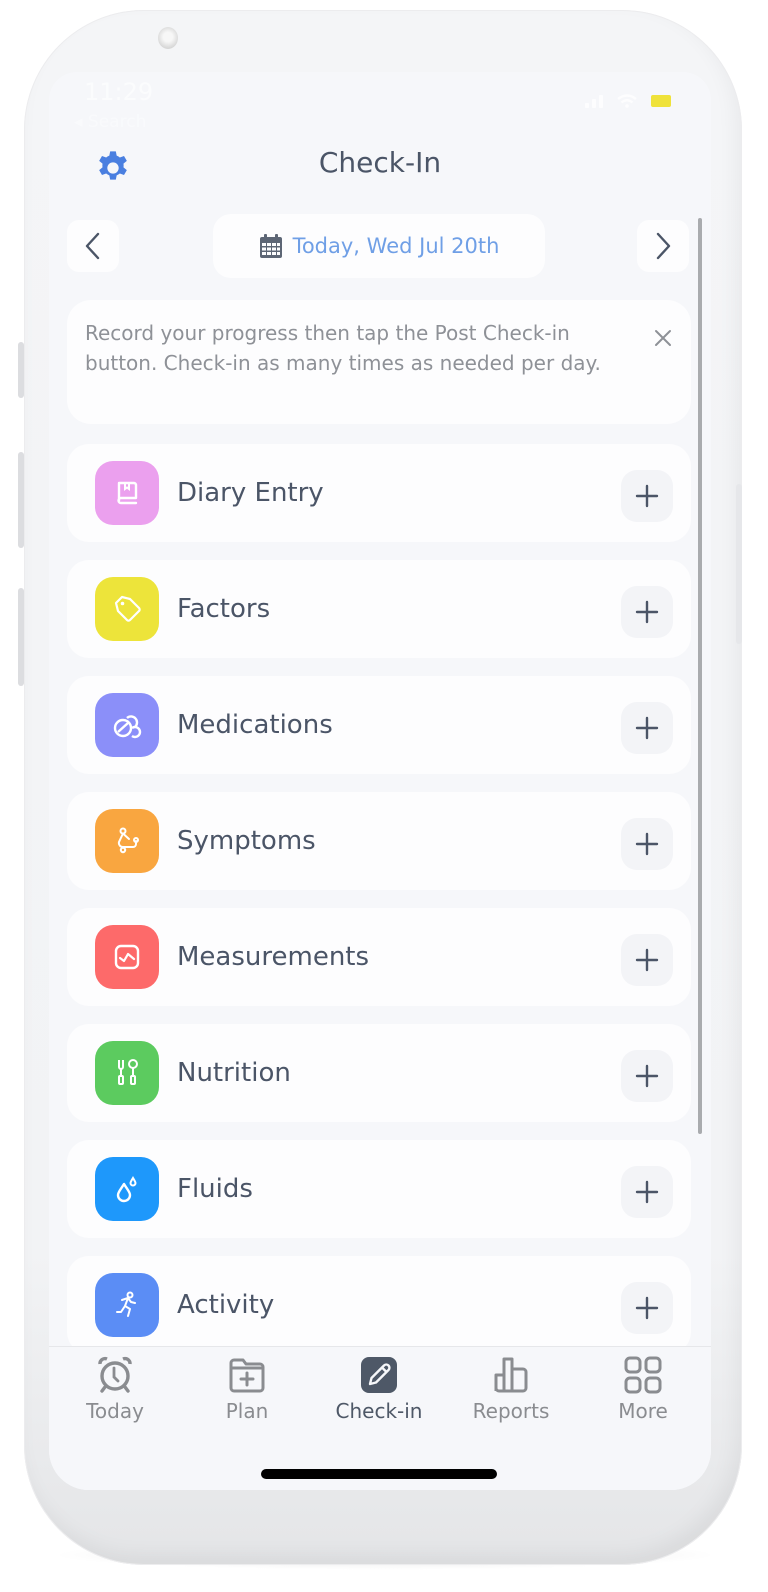 The width and height of the screenshot is (768, 1592). I want to click on date-label: Today, Wed Jul 20th, so click(396, 246).